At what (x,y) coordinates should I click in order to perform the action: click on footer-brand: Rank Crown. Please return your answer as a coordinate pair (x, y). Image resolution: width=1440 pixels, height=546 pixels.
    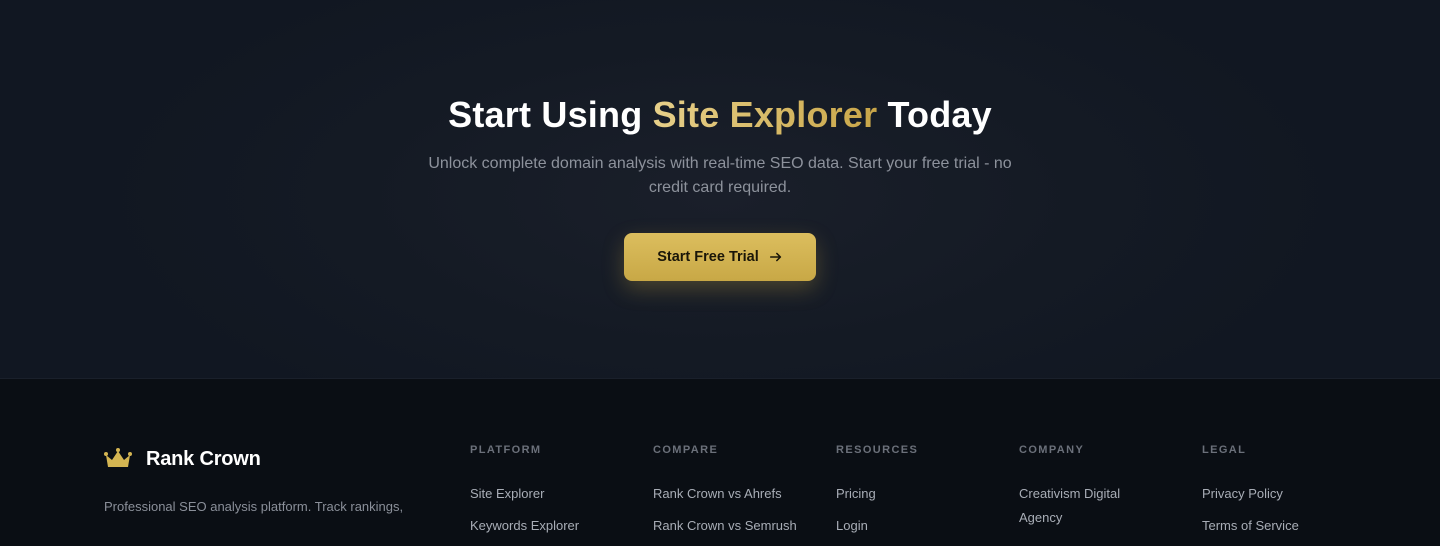
    Looking at the image, I should click on (182, 459).